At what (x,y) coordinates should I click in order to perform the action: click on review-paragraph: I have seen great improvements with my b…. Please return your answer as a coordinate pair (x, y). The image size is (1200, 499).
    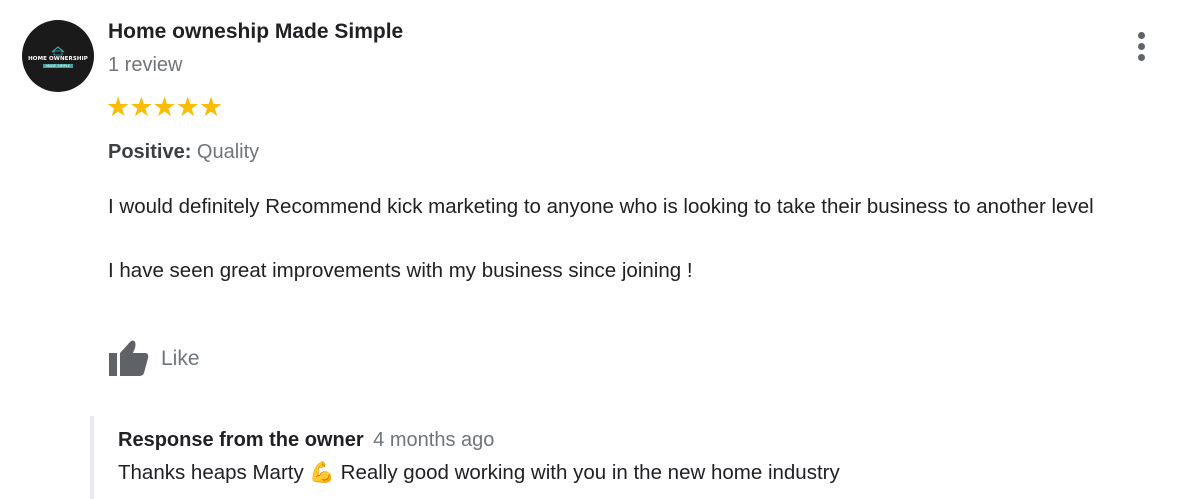
    Looking at the image, I should click on (400, 270).